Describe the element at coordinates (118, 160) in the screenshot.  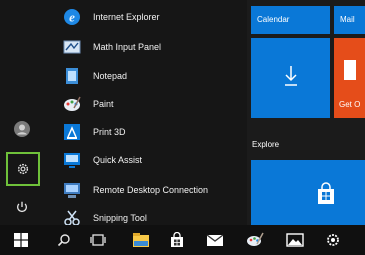
I see `app-label: Quick Assist` at that location.